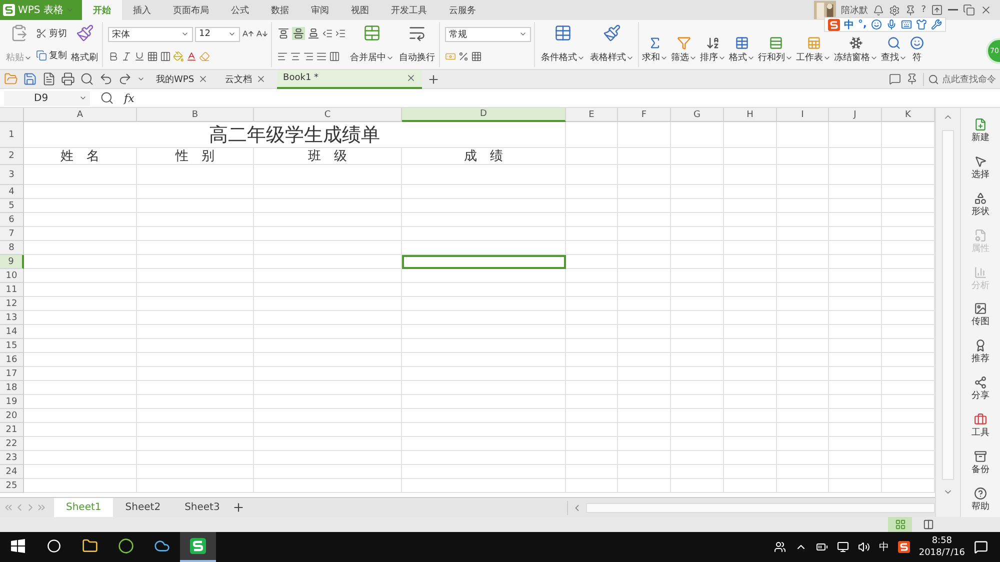 Image resolution: width=1000 pixels, height=562 pixels. Describe the element at coordinates (12, 248) in the screenshot. I see `row-header: 8` at that location.